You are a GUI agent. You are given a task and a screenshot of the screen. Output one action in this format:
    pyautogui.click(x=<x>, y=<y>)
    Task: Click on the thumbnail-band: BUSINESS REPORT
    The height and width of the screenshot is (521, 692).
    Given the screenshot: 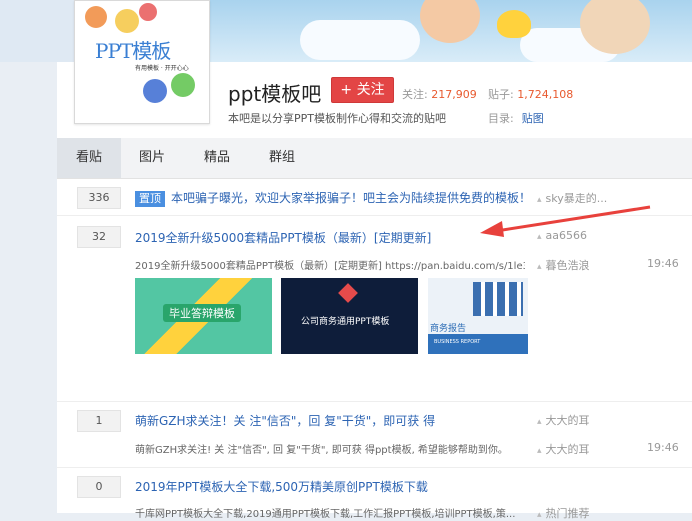 What is the action you would take?
    pyautogui.click(x=478, y=344)
    